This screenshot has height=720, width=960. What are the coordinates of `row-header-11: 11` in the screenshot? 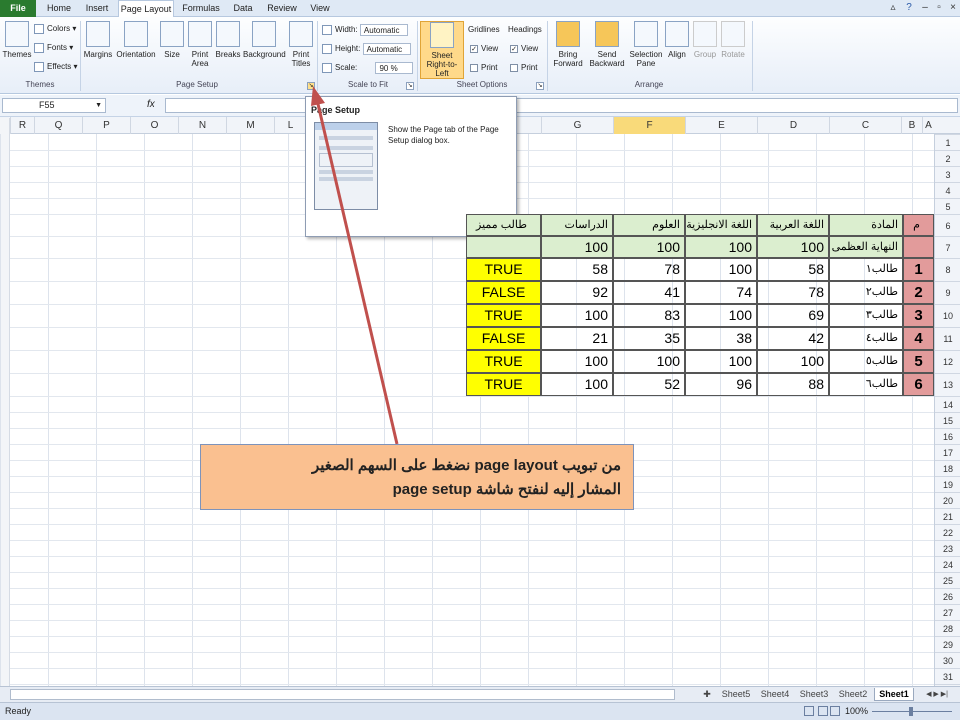 It's located at (947, 338).